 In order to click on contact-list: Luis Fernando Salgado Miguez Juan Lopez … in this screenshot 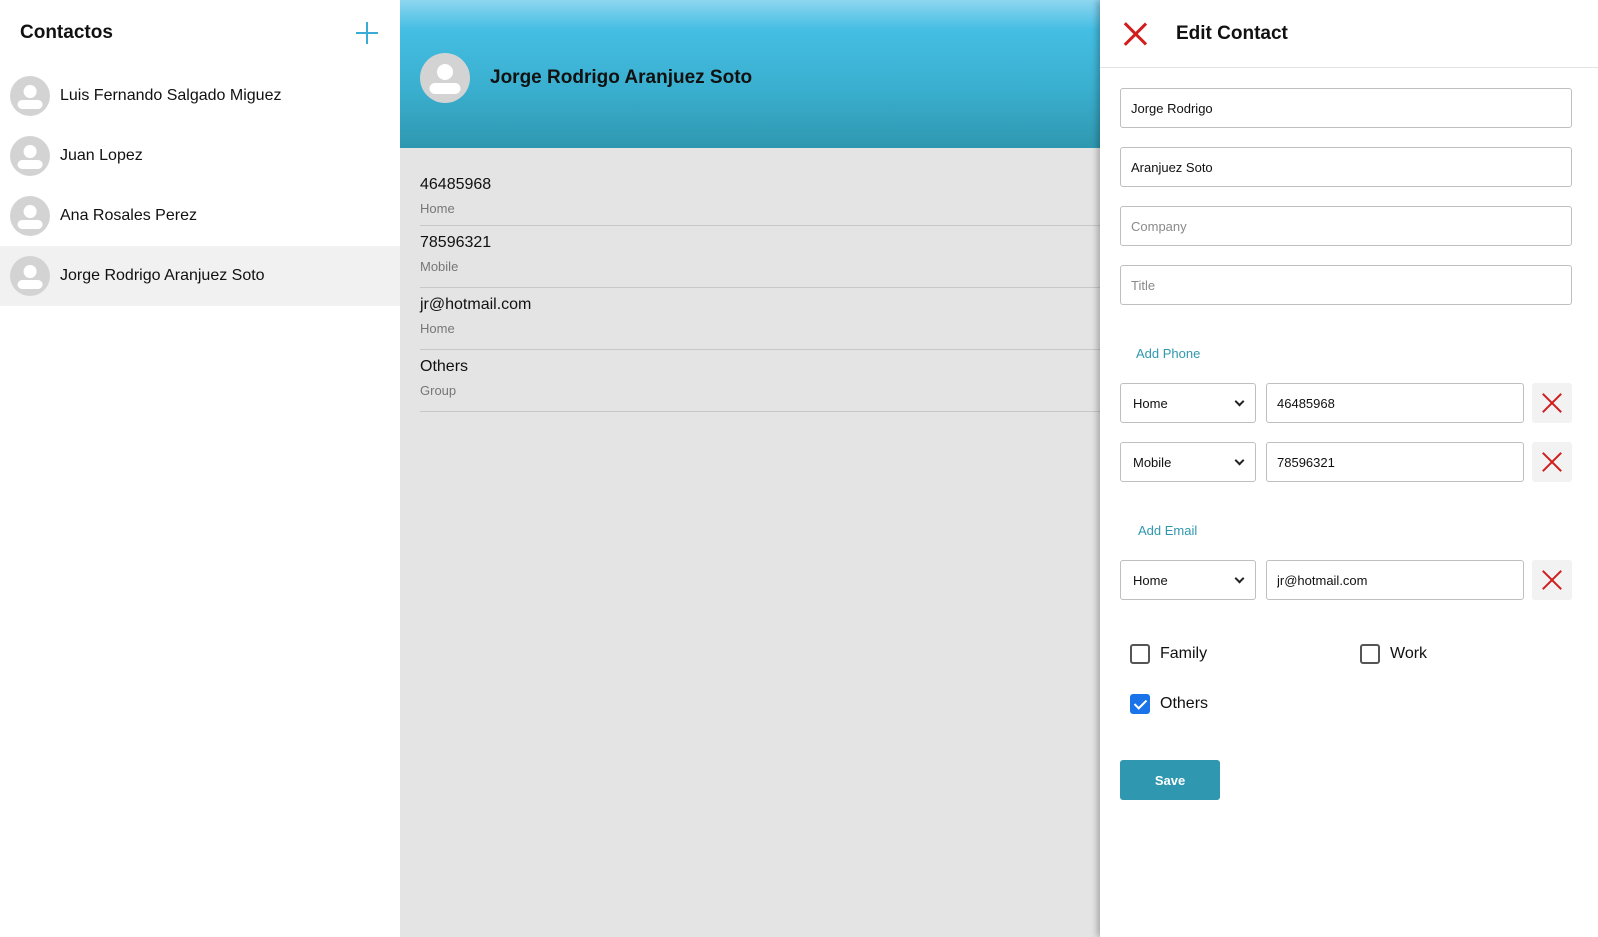, I will do `click(200, 186)`.